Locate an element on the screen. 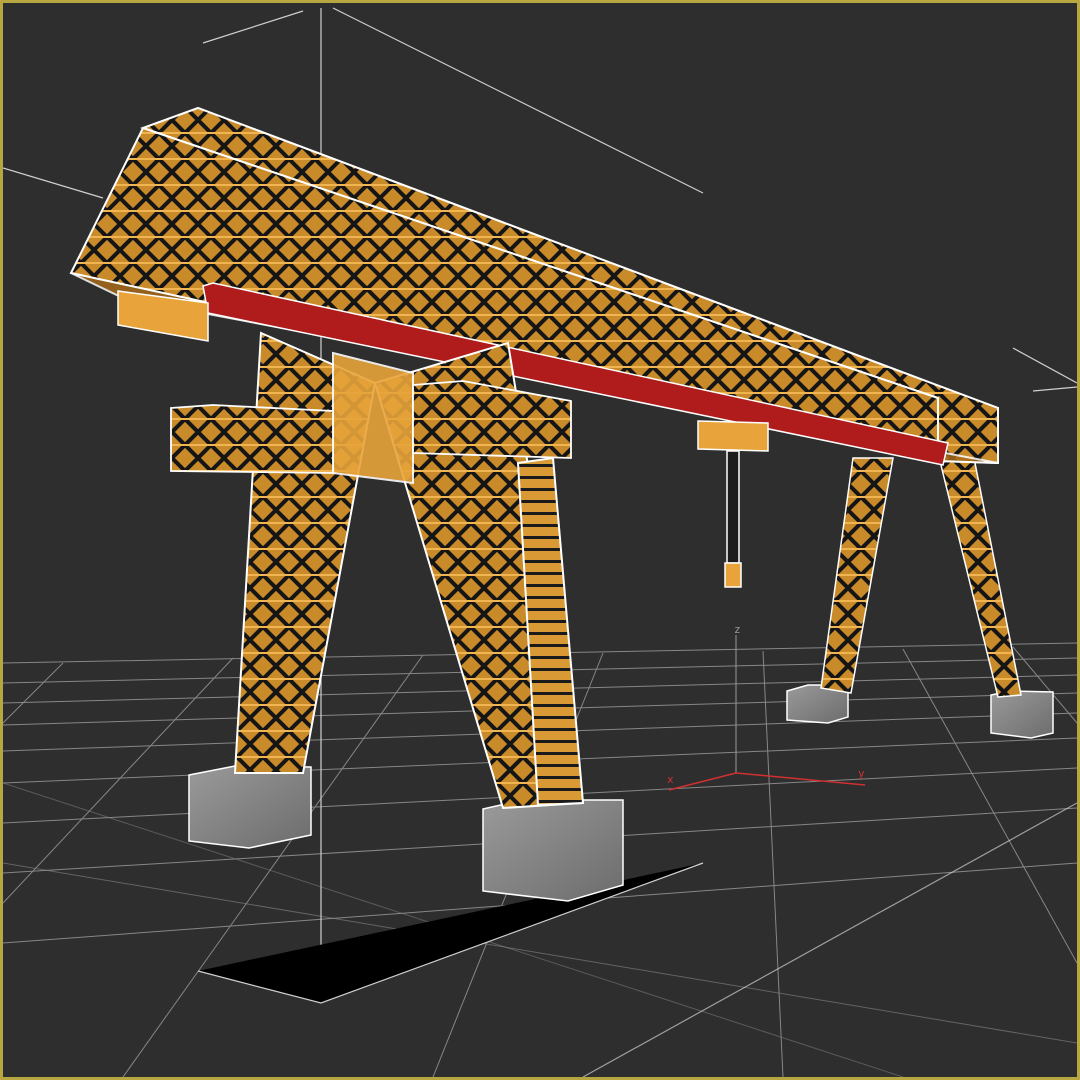 The width and height of the screenshot is (1080, 1080). crane-leg-far is located at coordinates (921, 575).